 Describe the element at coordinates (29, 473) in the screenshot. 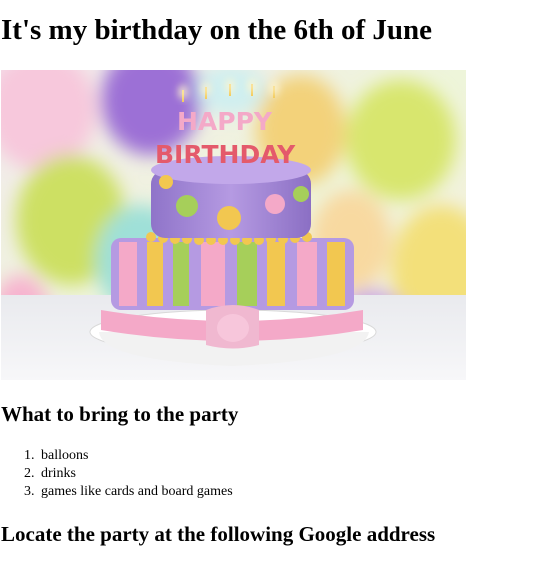

I see `list-item-number: 2.` at that location.